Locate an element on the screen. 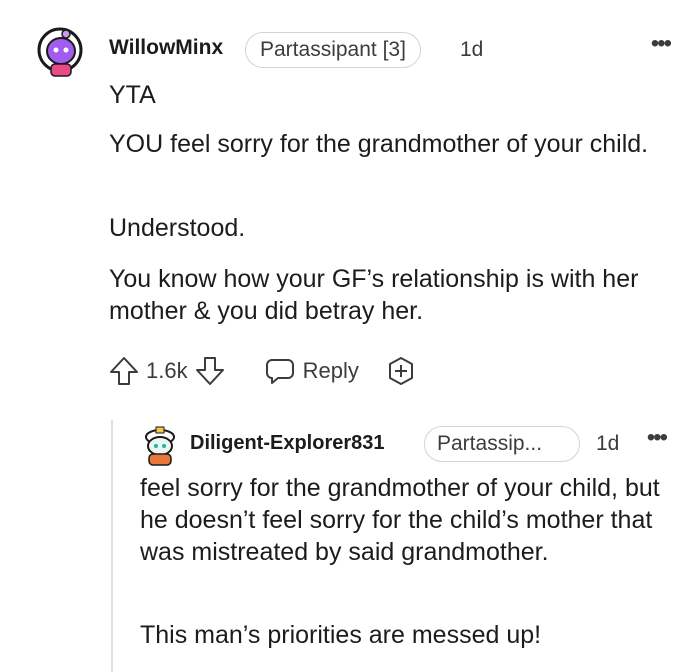  award-button is located at coordinates (401, 371).